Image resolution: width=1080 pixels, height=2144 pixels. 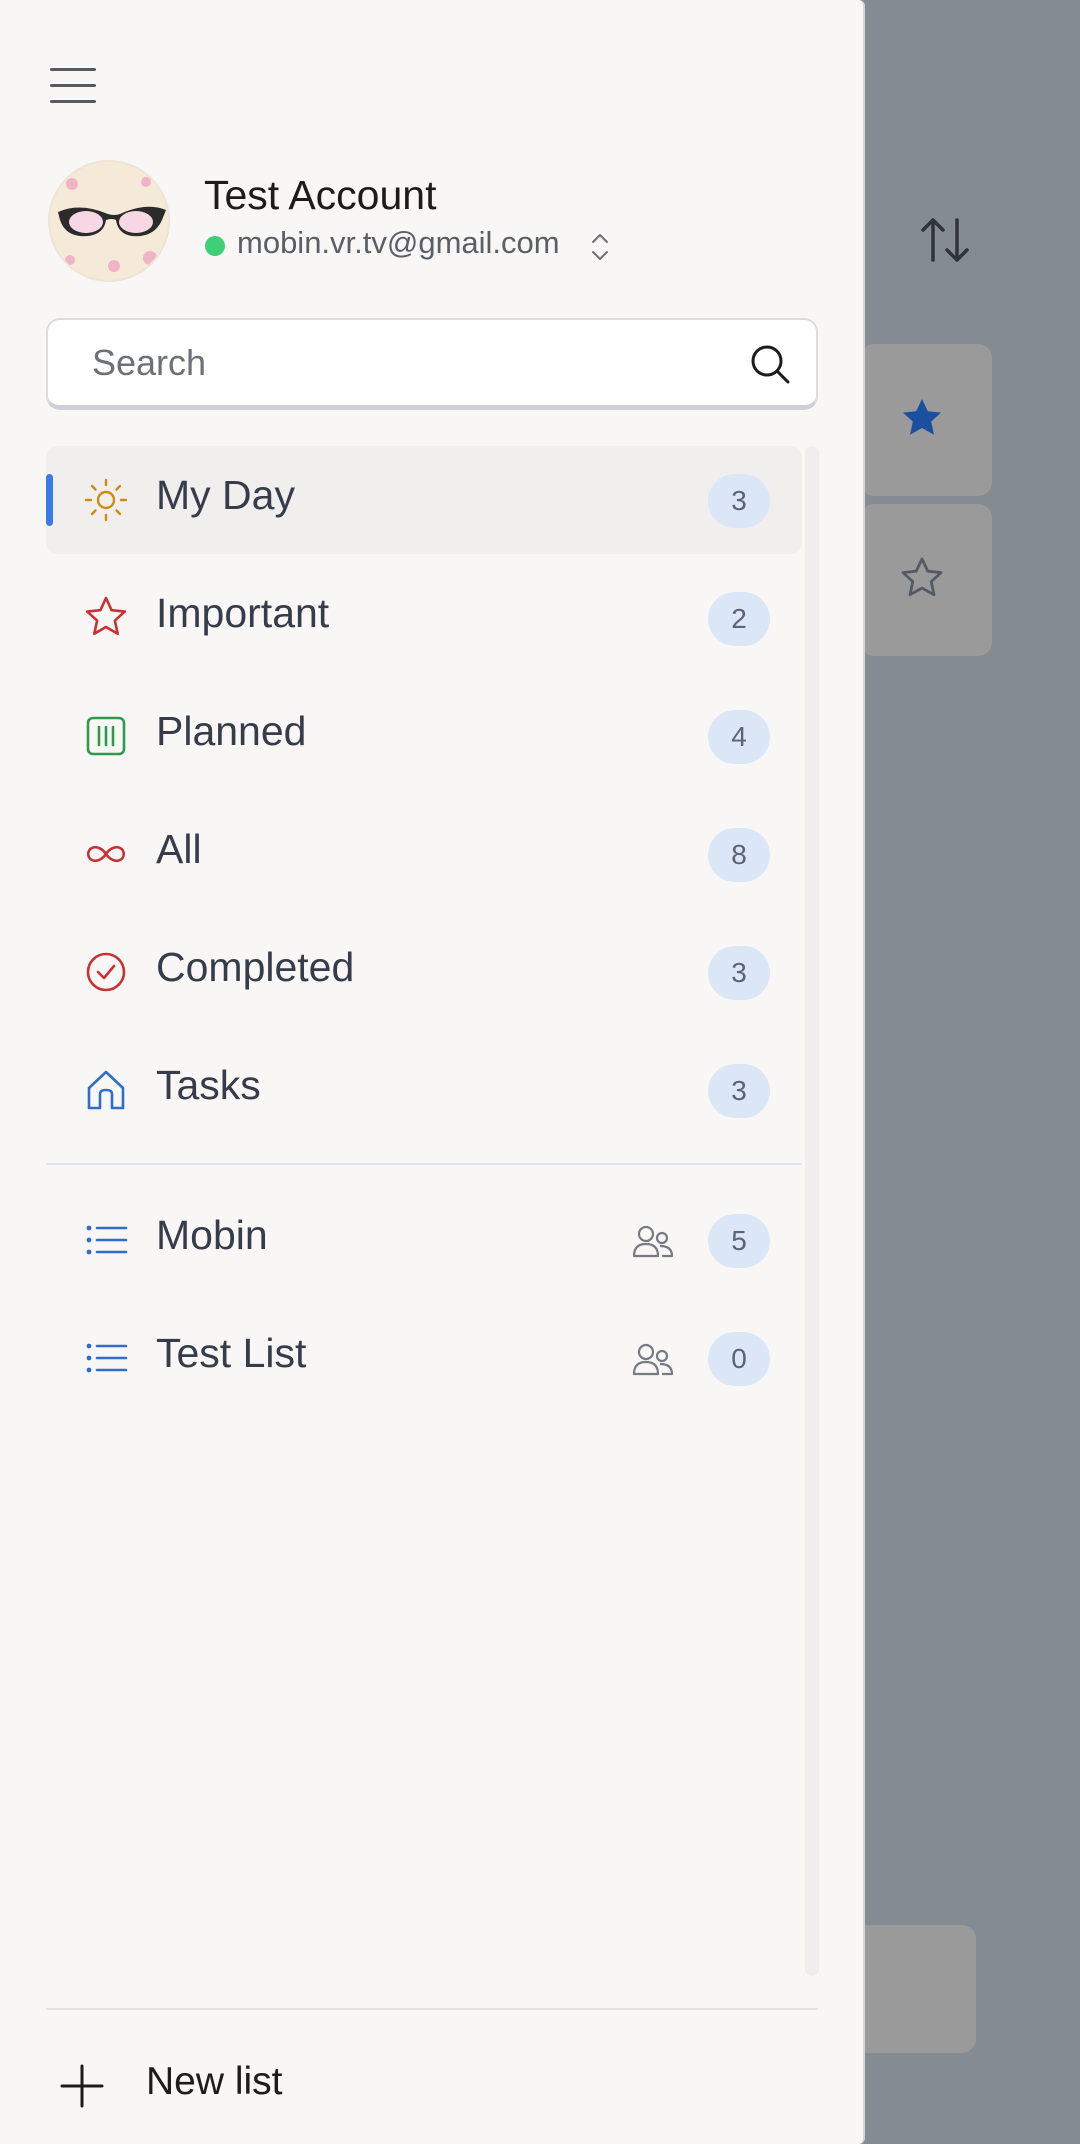 What do you see at coordinates (432, 2009) in the screenshot?
I see `footer-divider` at bounding box center [432, 2009].